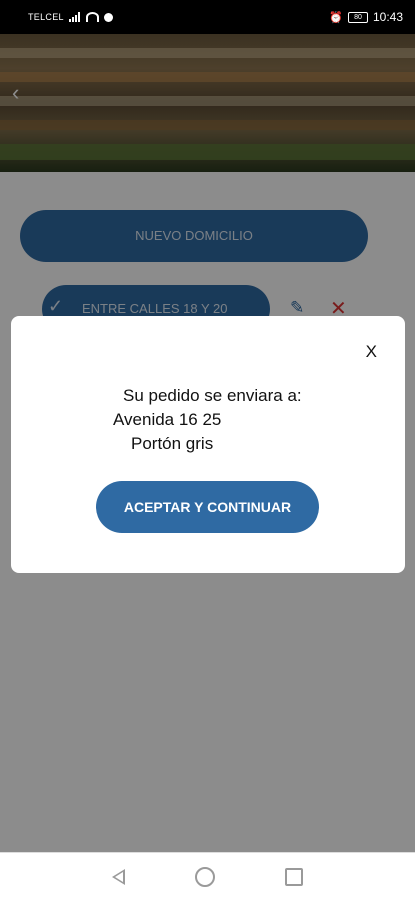 The height and width of the screenshot is (901, 415). Describe the element at coordinates (371, 352) in the screenshot. I see `close-button: X` at that location.